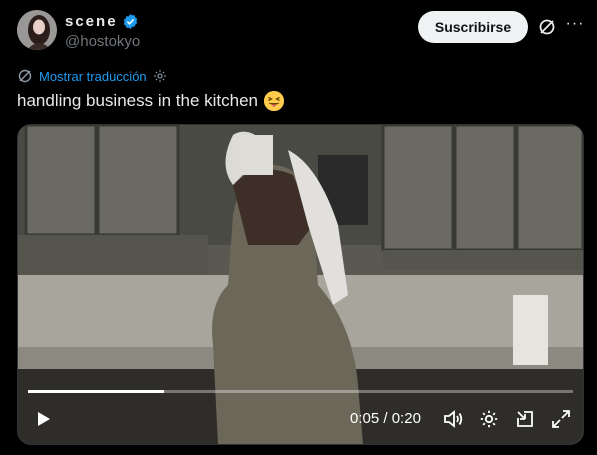  I want to click on progress-track, so click(300, 391).